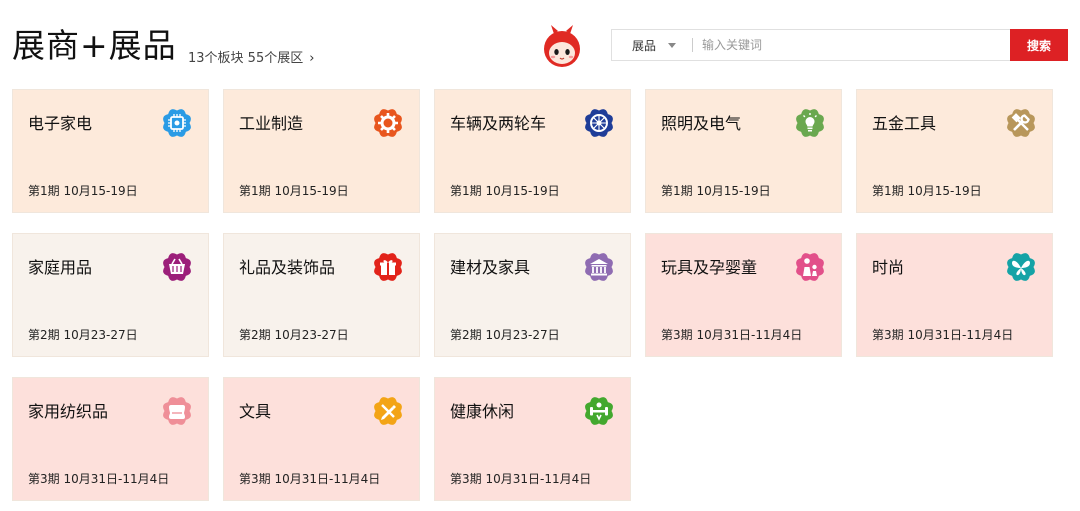  I want to click on category-card: 礼品及装饰品第2期 10月23-27日, so click(321, 295).